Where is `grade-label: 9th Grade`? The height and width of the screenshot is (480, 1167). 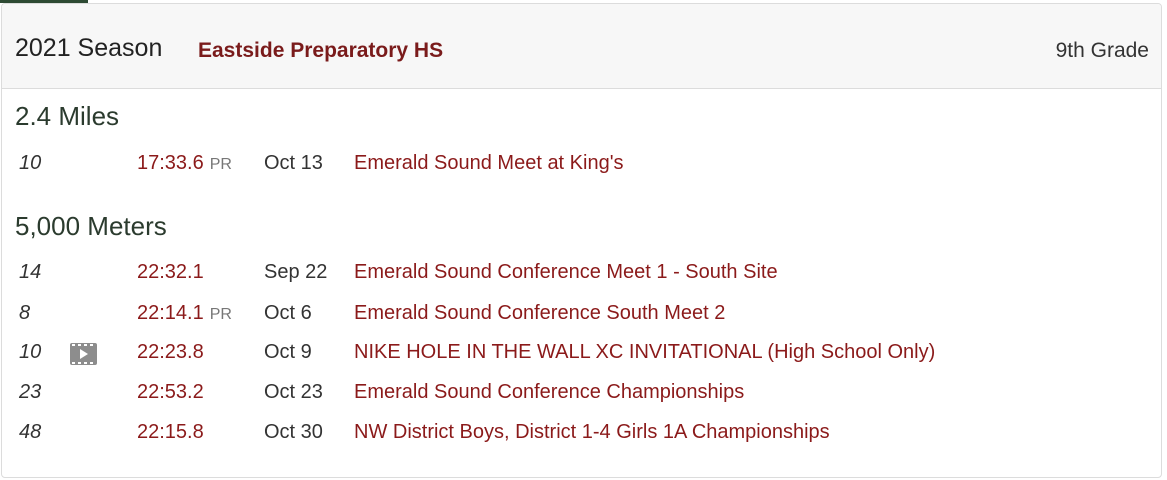
grade-label: 9th Grade is located at coordinates (1102, 50).